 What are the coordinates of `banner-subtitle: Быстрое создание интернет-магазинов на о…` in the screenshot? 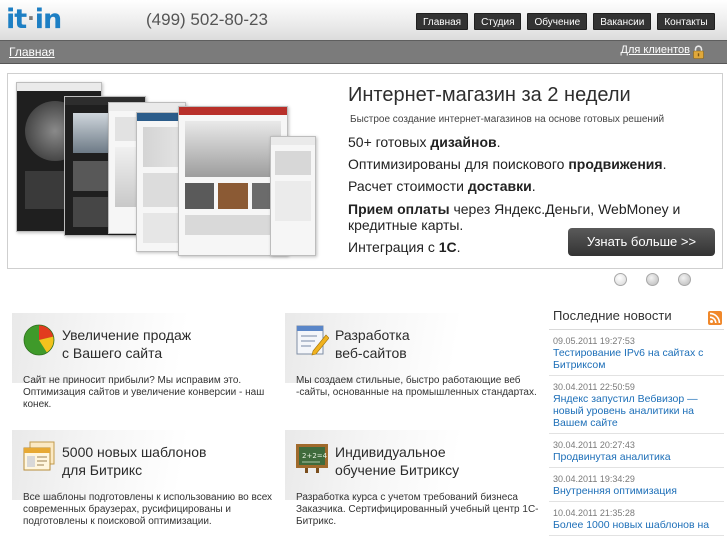 It's located at (507, 119).